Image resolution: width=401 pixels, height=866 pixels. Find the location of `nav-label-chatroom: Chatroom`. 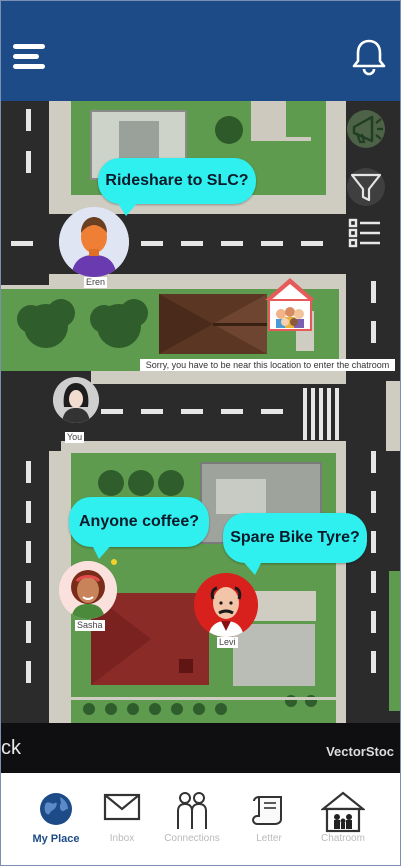

nav-label-chatroom: Chatroom is located at coordinates (343, 838).